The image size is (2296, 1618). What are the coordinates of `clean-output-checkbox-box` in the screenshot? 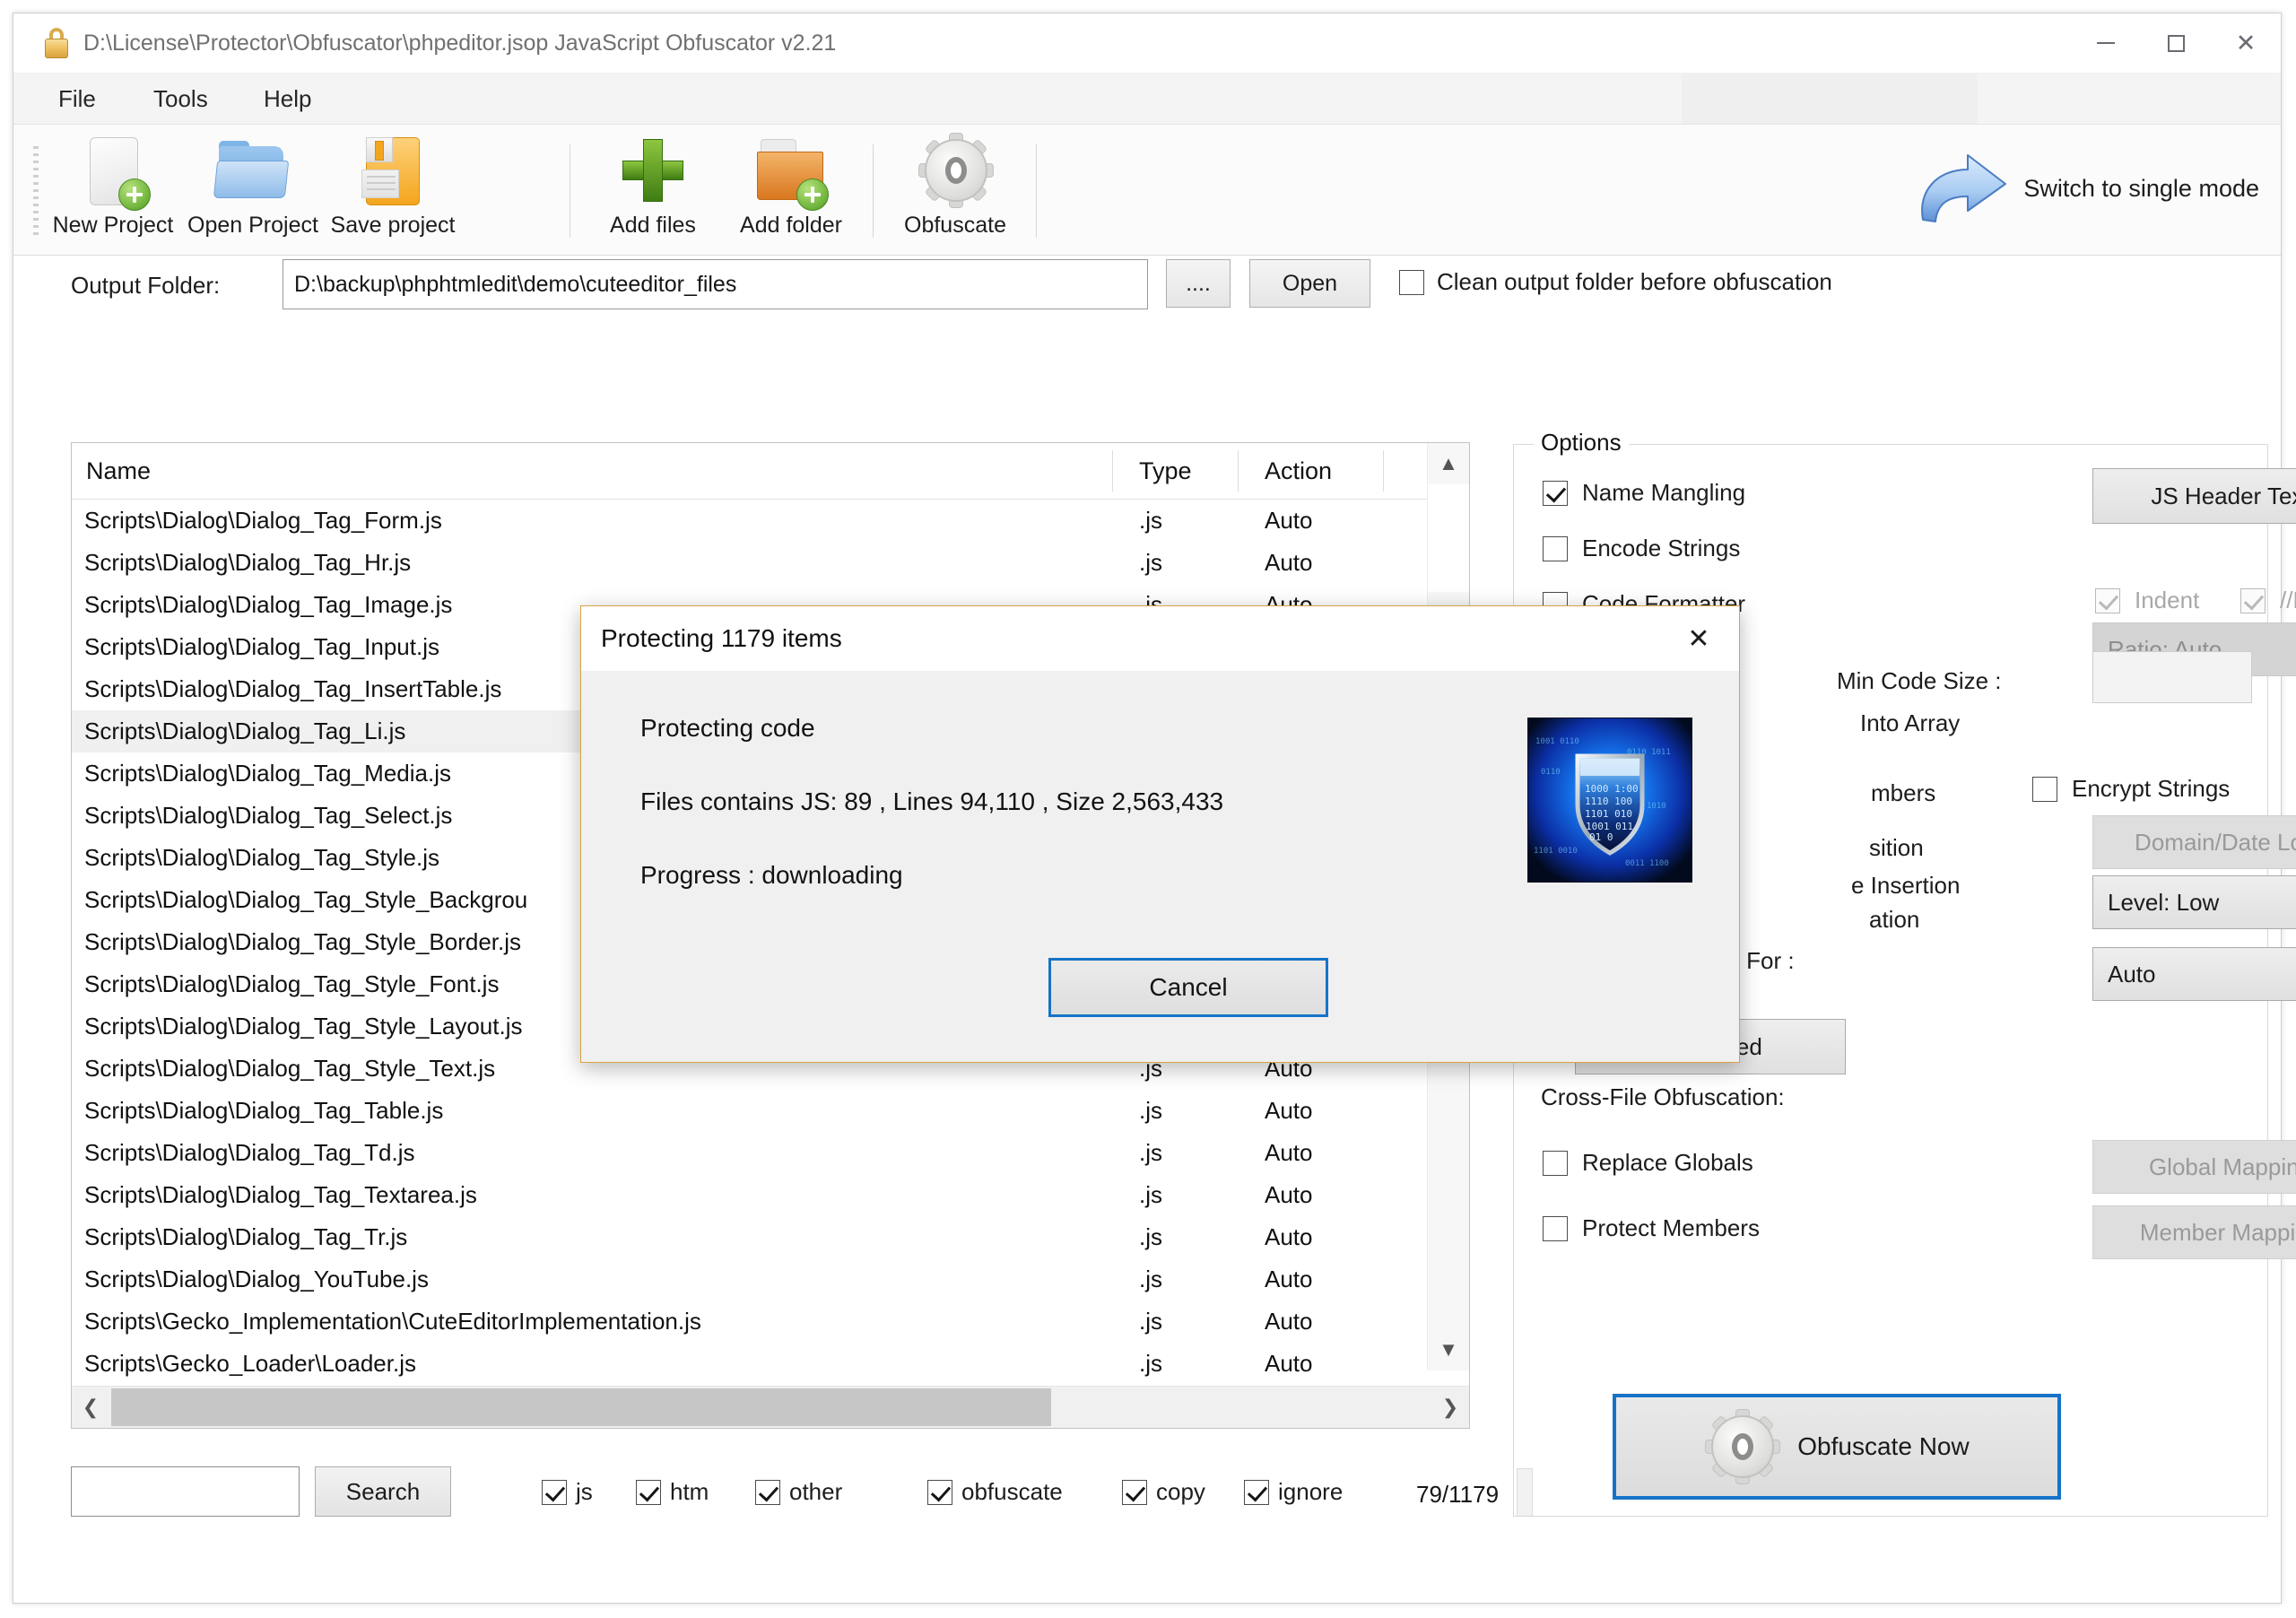 It's located at (1411, 282).